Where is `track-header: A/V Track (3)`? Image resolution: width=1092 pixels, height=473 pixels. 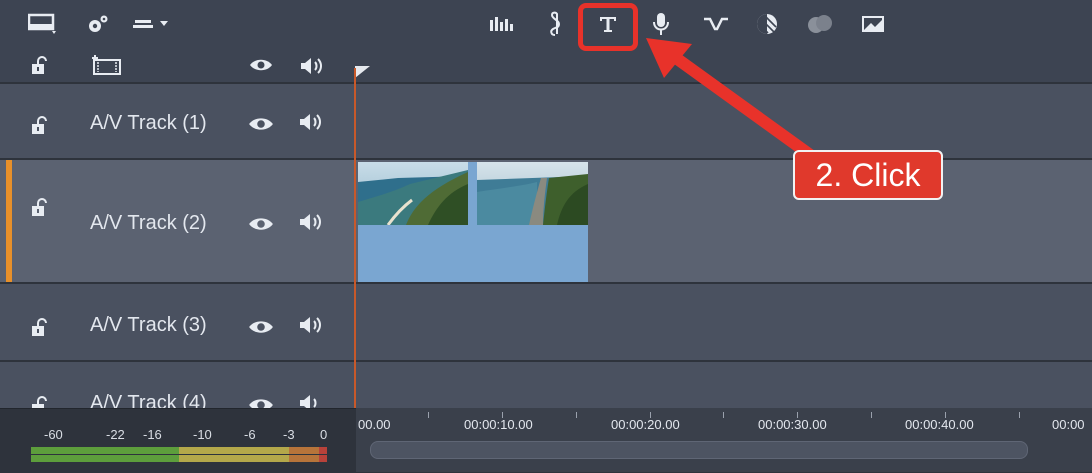
track-header: A/V Track (3) is located at coordinates (177, 323).